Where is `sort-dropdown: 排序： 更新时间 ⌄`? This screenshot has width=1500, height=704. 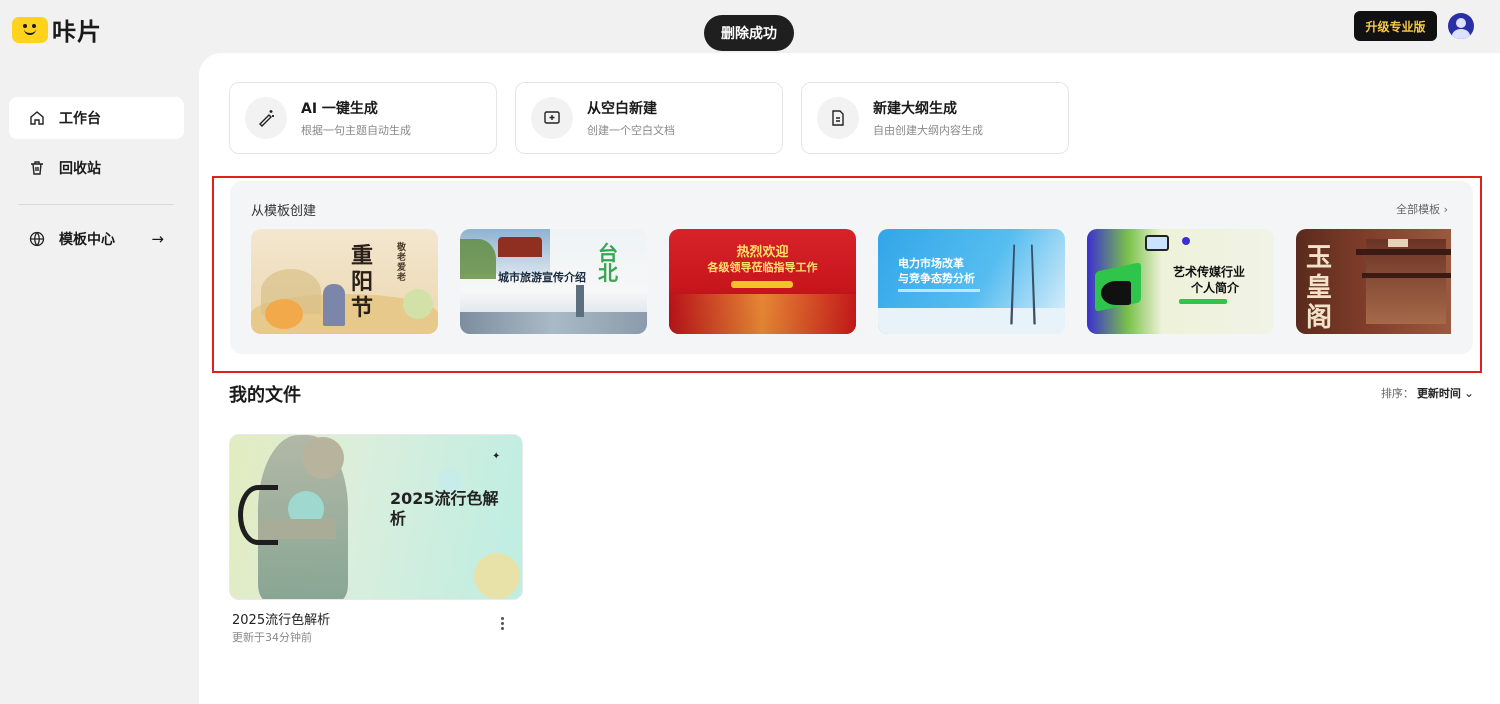
sort-dropdown: 排序： 更新时间 ⌄ is located at coordinates (1427, 393).